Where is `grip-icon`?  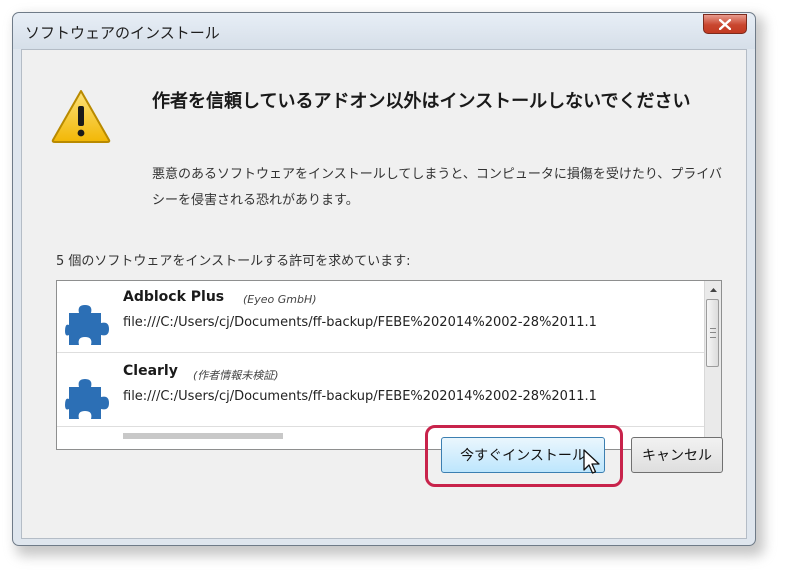 grip-icon is located at coordinates (712, 333).